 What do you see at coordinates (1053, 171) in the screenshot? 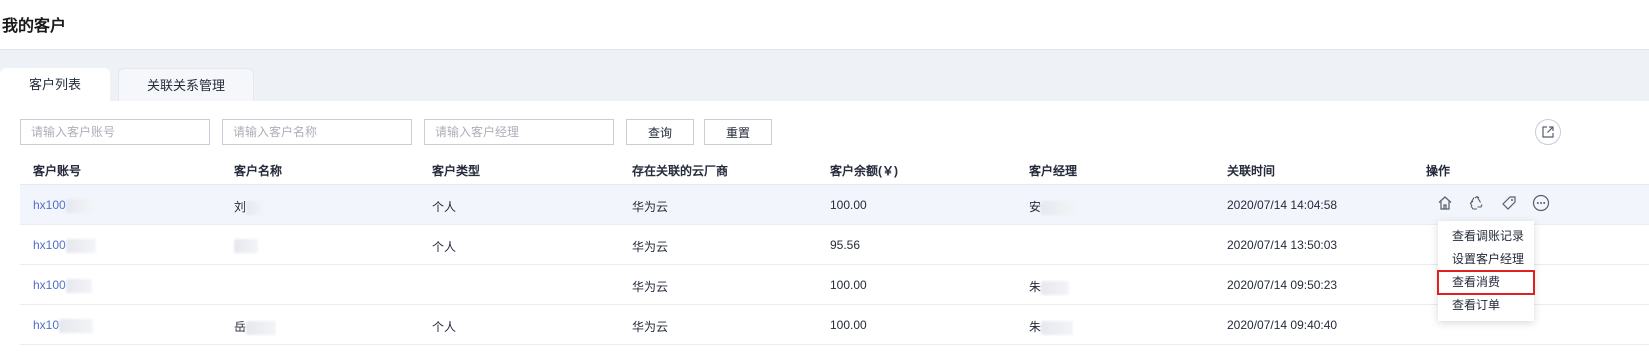
I see `col-header-manager: 客户经理` at bounding box center [1053, 171].